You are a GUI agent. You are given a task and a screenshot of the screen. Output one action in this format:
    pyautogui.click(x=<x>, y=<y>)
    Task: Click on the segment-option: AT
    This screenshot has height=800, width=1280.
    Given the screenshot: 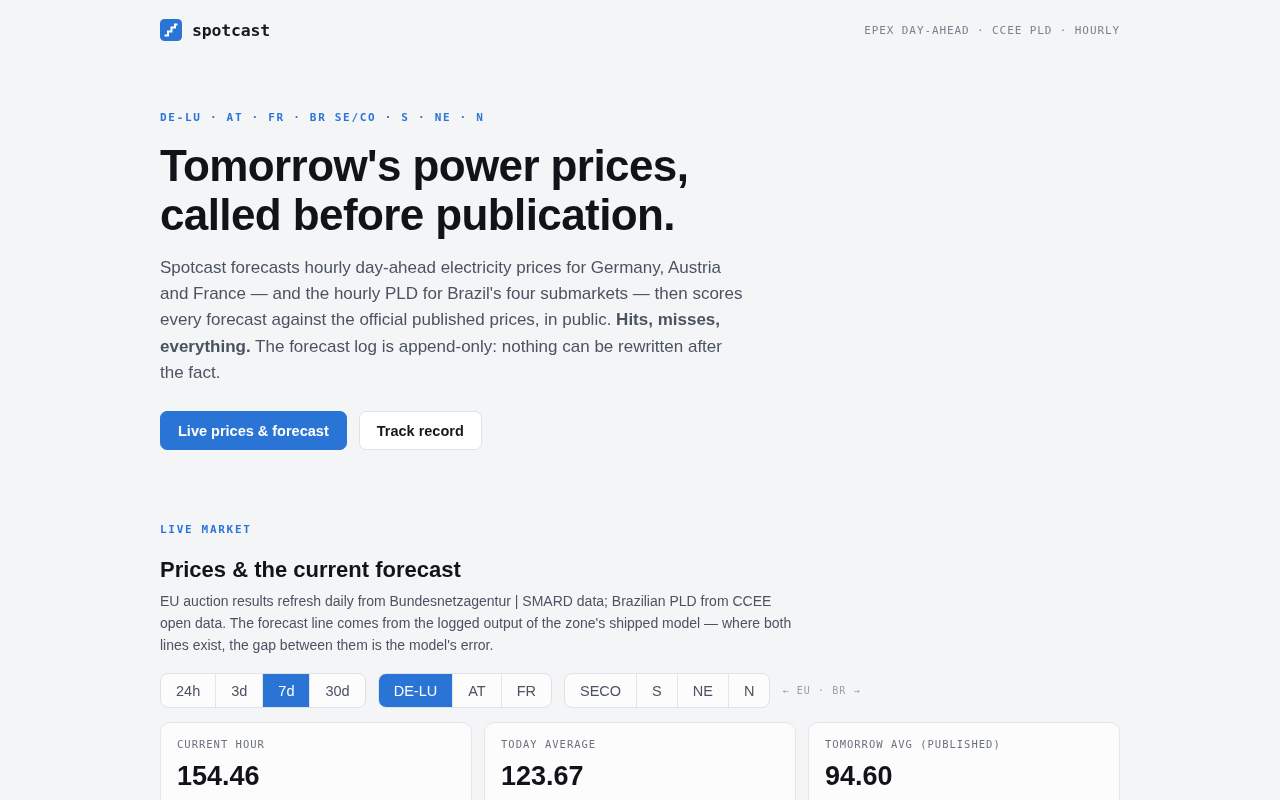 What is the action you would take?
    pyautogui.click(x=476, y=690)
    